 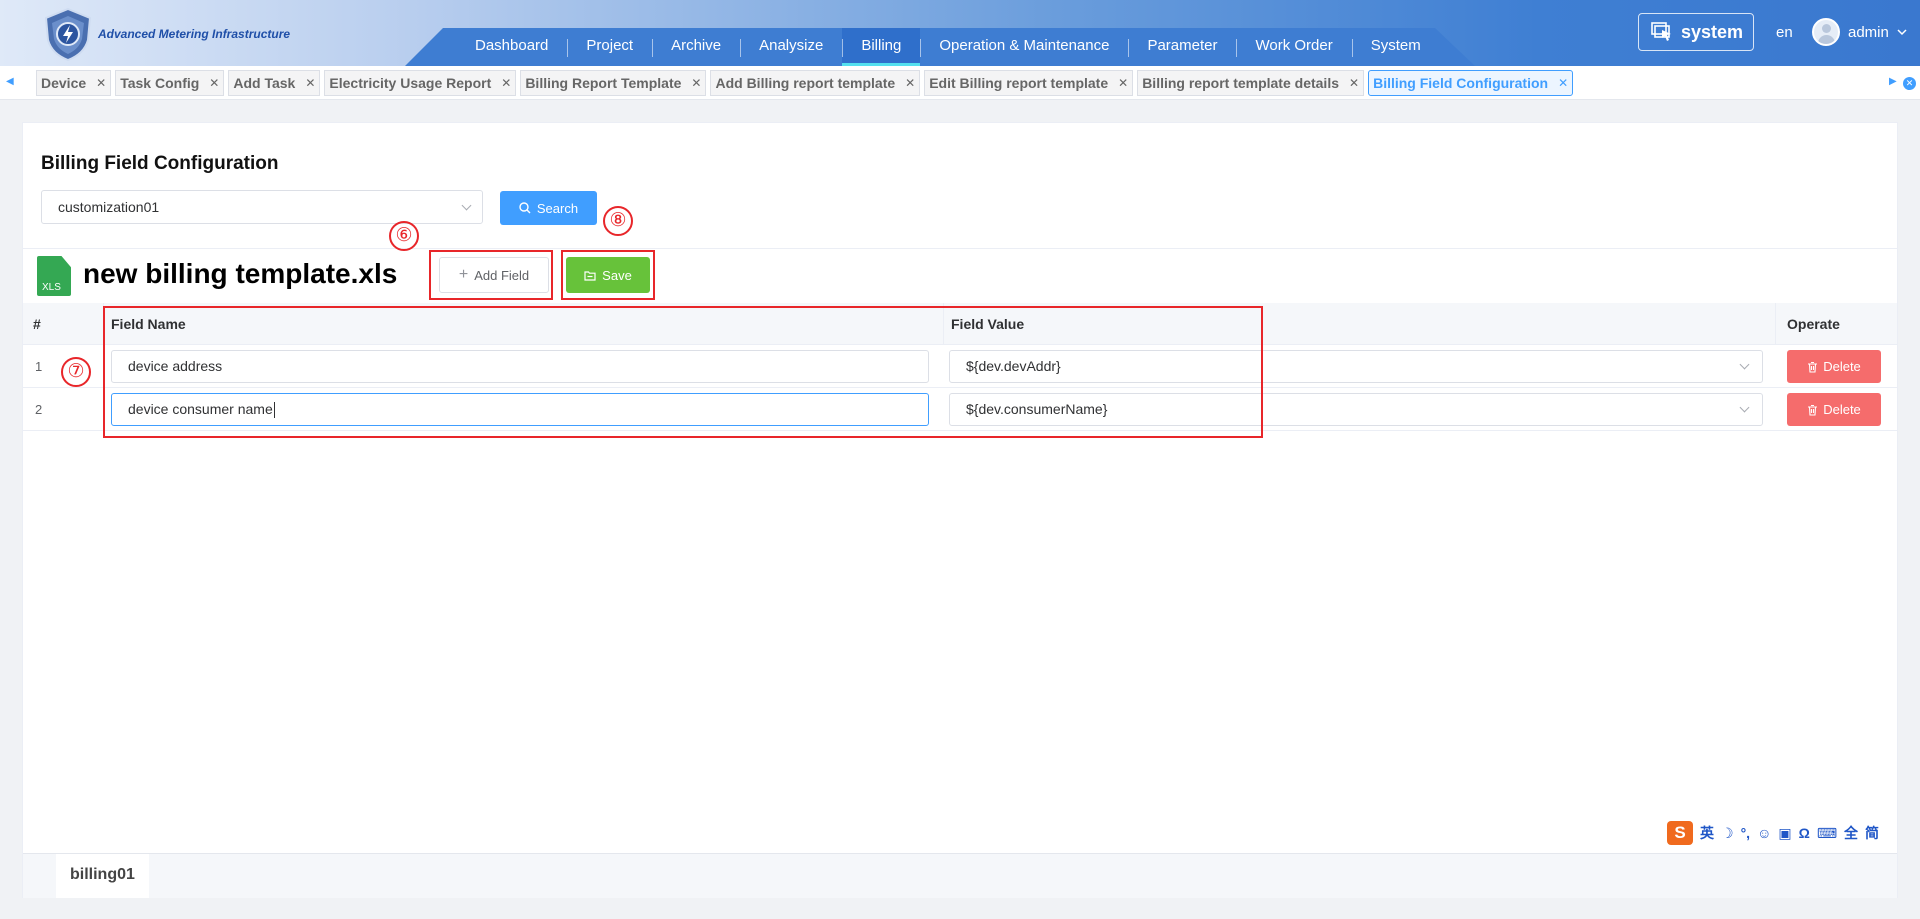 I want to click on tab-task-config: Task Config ✕, so click(x=170, y=83).